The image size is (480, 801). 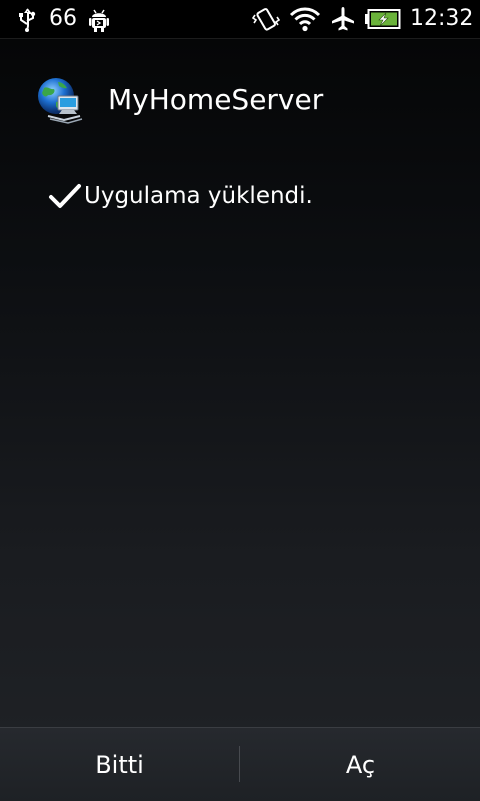 What do you see at coordinates (305, 19) in the screenshot?
I see `wifi-icon` at bounding box center [305, 19].